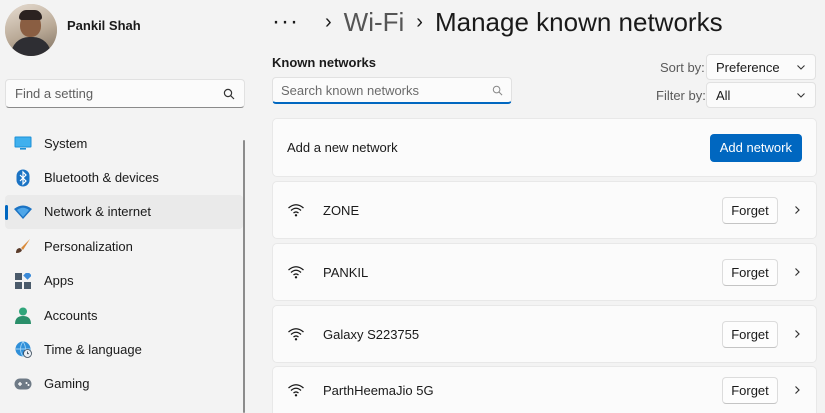  What do you see at coordinates (285, 22) in the screenshot?
I see `breadcrumb-overflow-button: ···` at bounding box center [285, 22].